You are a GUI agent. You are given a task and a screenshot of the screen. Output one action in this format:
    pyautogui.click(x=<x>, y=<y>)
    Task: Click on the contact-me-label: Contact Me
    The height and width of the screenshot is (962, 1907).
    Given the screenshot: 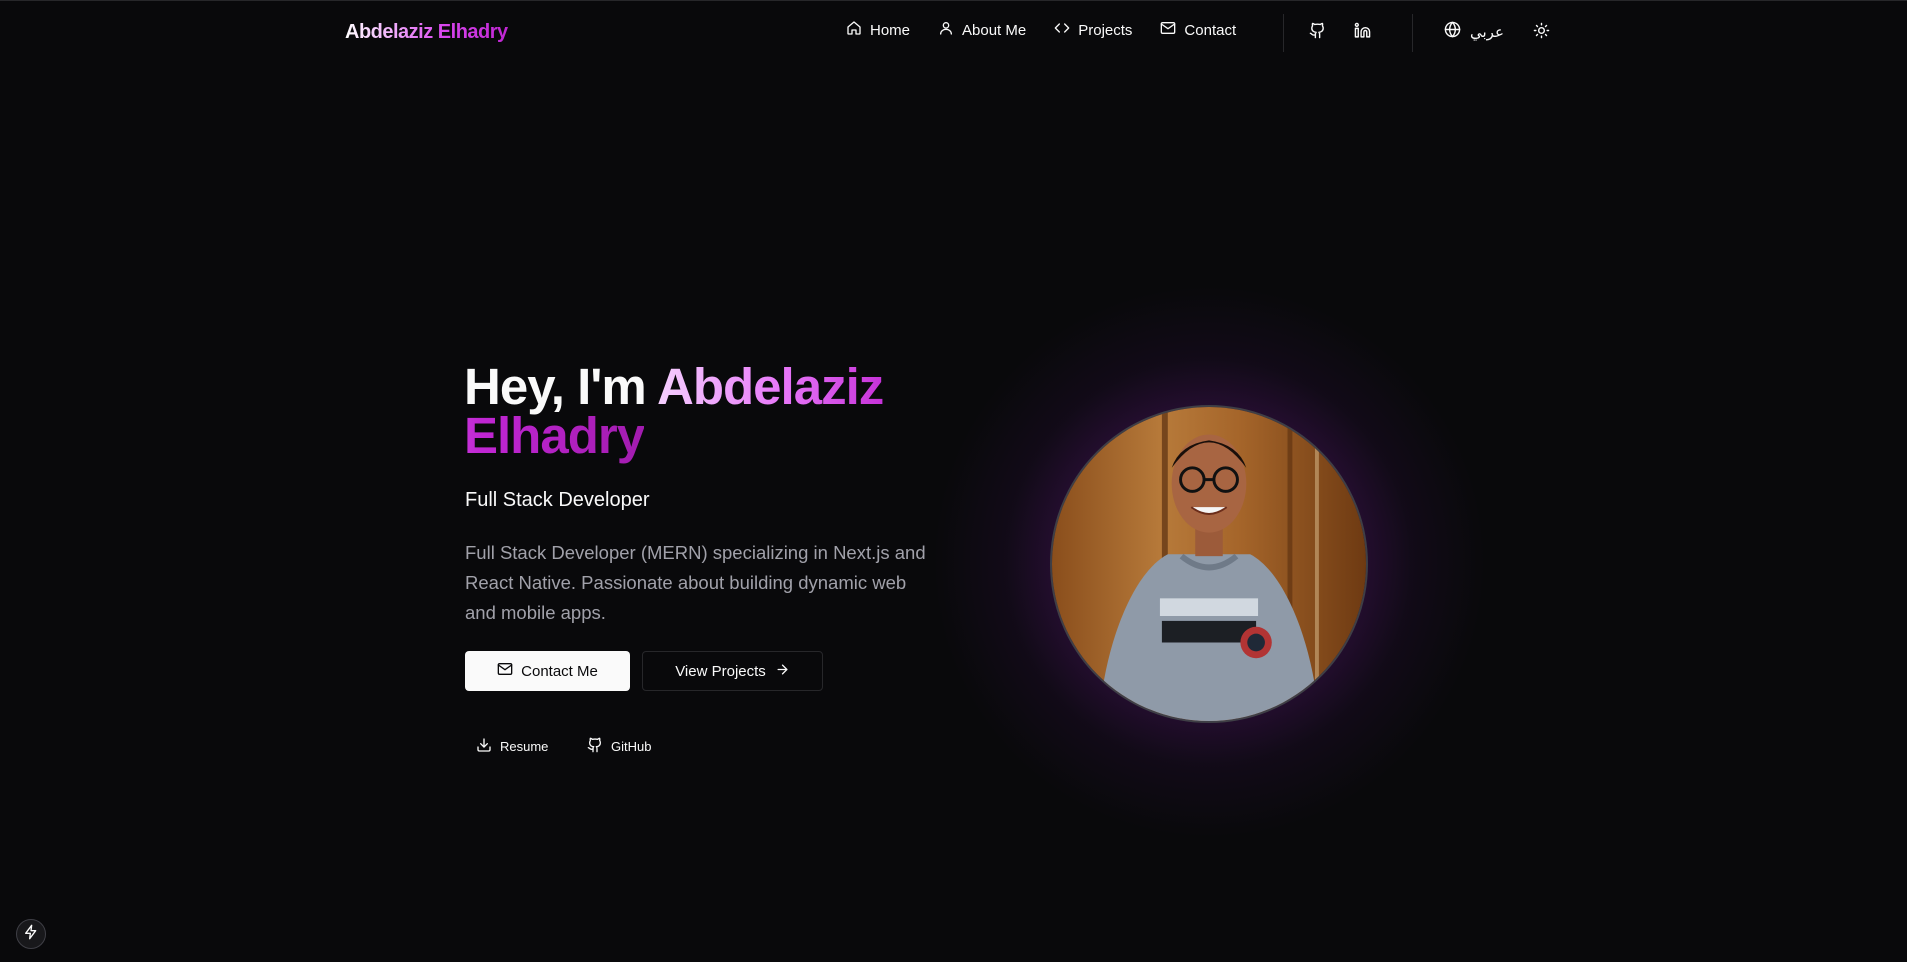 What is the action you would take?
    pyautogui.click(x=559, y=671)
    